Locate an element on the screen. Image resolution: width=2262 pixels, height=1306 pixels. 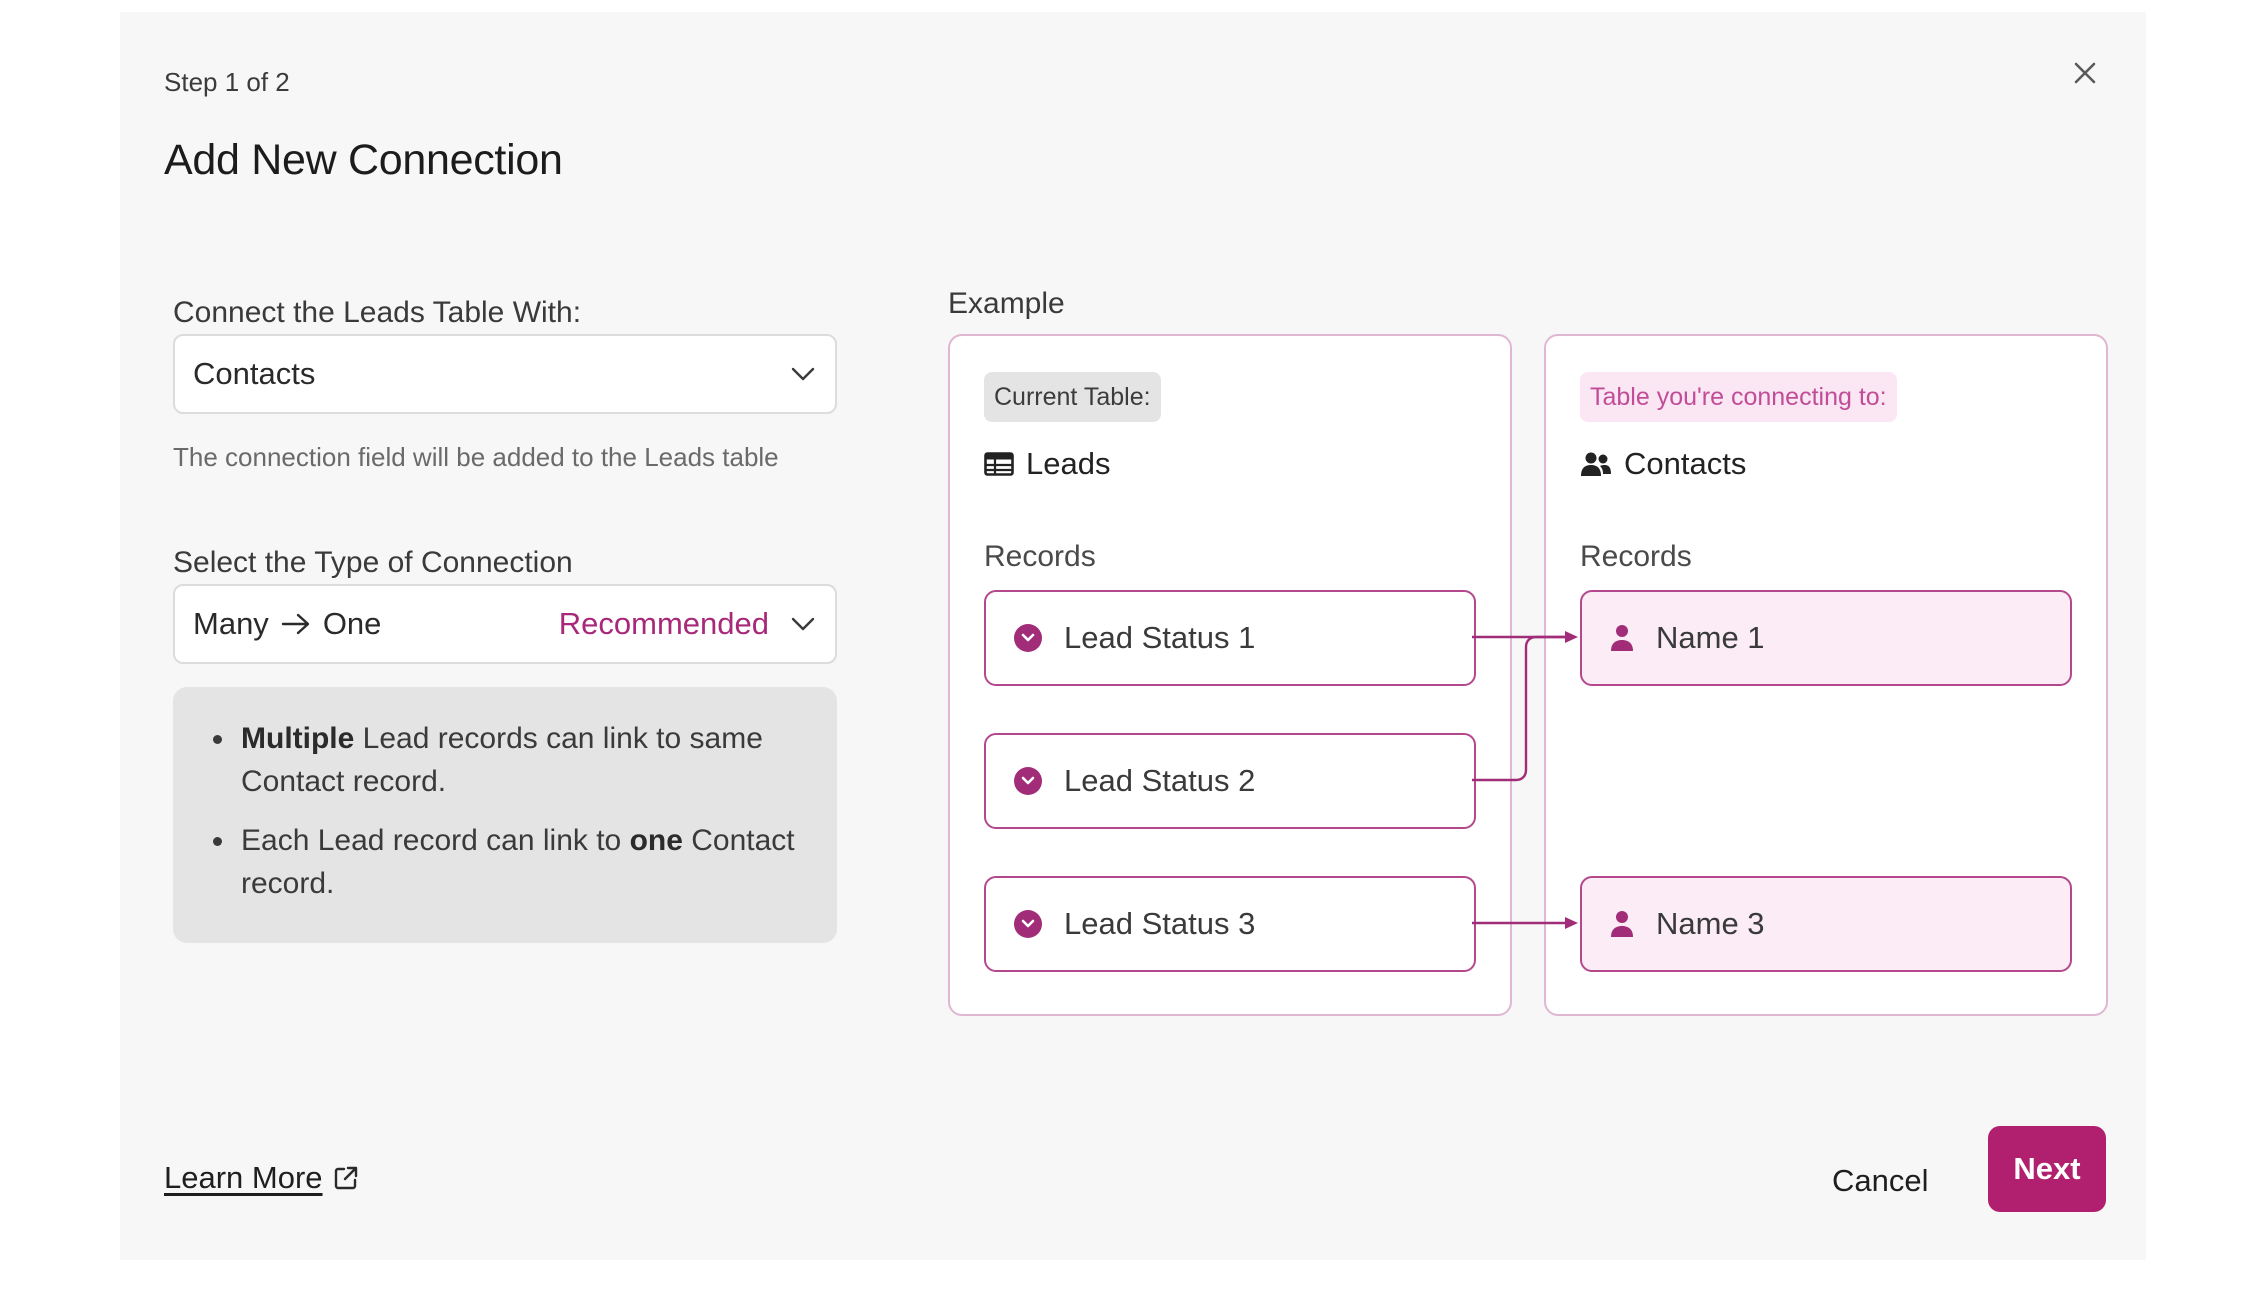
current-table-name: Leads is located at coordinates (1047, 464).